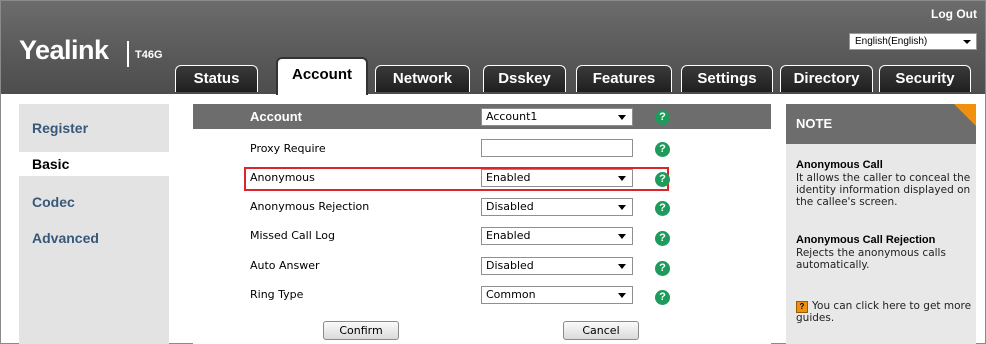 The width and height of the screenshot is (986, 344). What do you see at coordinates (601, 330) in the screenshot?
I see `cancel-button: Cancel` at bounding box center [601, 330].